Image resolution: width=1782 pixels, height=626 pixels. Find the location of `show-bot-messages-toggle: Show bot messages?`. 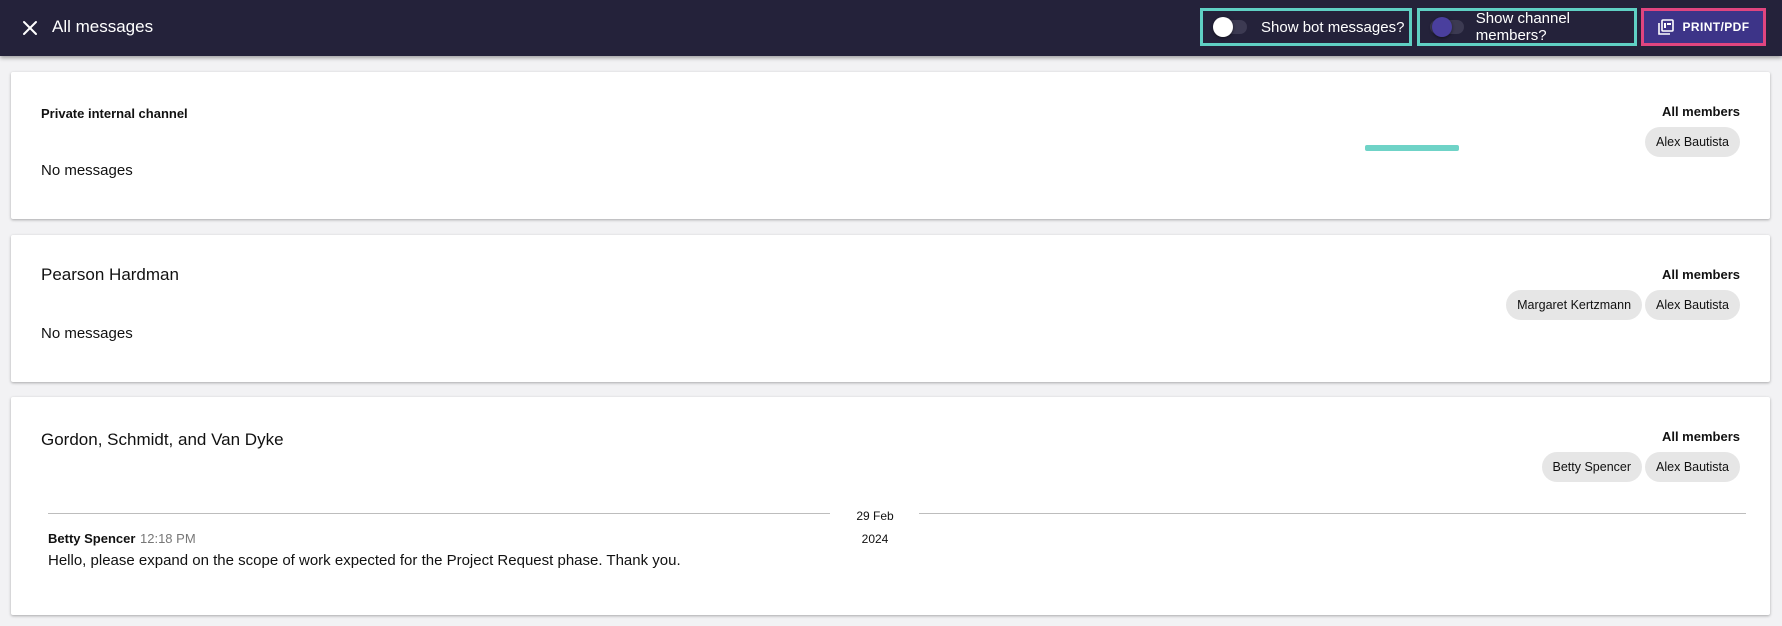

show-bot-messages-toggle: Show bot messages? is located at coordinates (1306, 27).